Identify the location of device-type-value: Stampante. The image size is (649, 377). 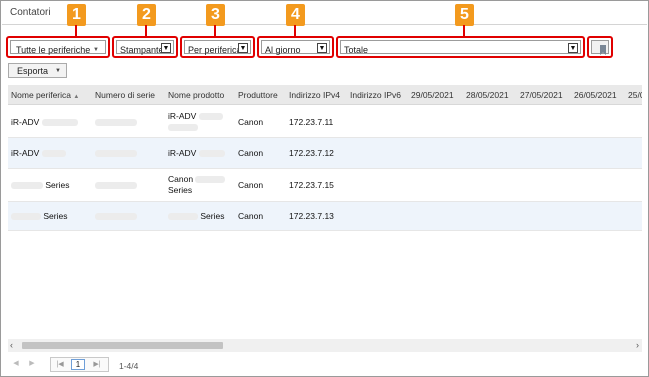
(142, 50).